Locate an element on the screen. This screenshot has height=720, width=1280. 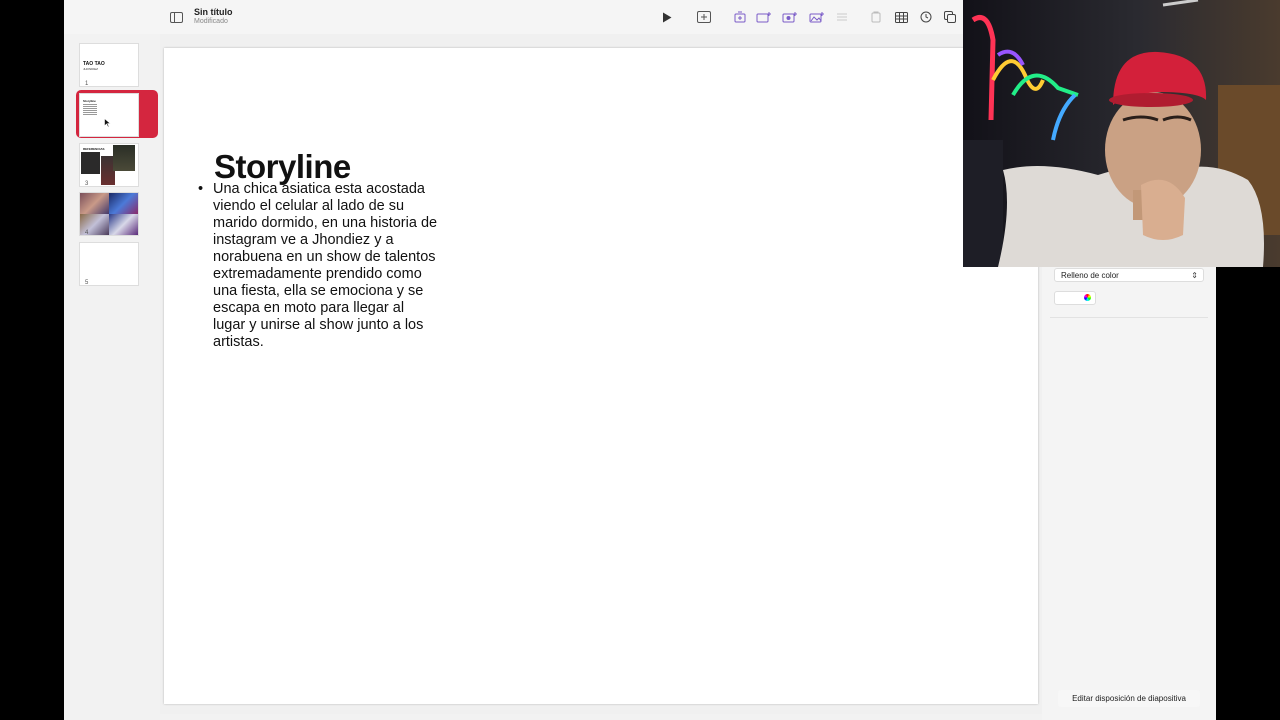
fill-color-well is located at coordinates (1075, 298).